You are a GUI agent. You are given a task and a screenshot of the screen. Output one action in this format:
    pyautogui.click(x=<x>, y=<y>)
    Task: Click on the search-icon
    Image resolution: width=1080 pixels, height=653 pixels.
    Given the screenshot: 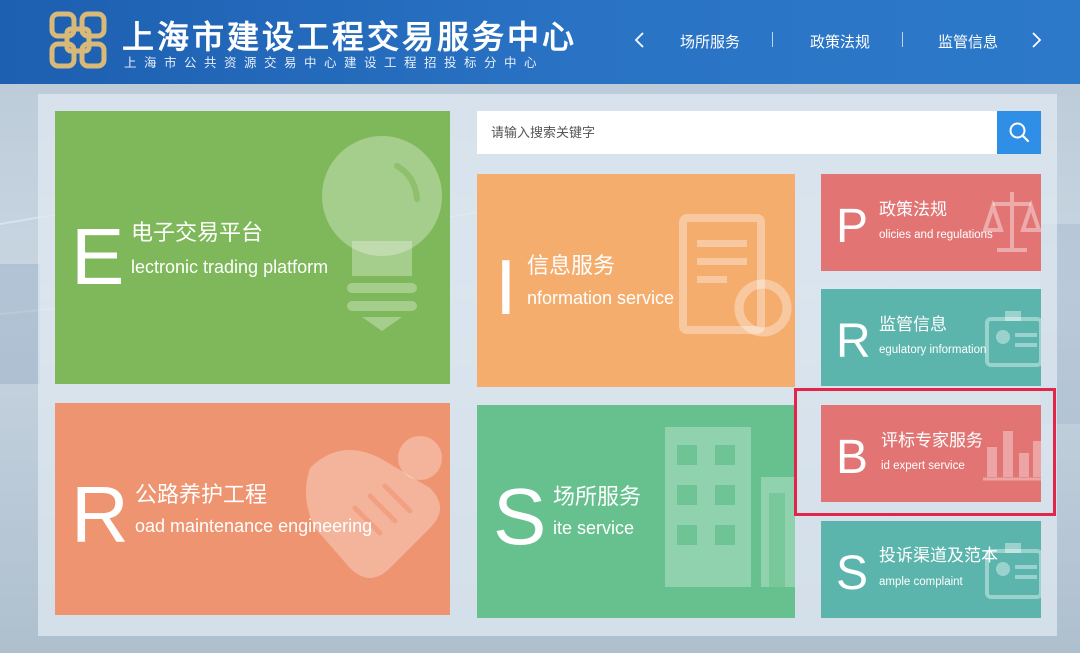 What is the action you would take?
    pyautogui.click(x=1019, y=132)
    